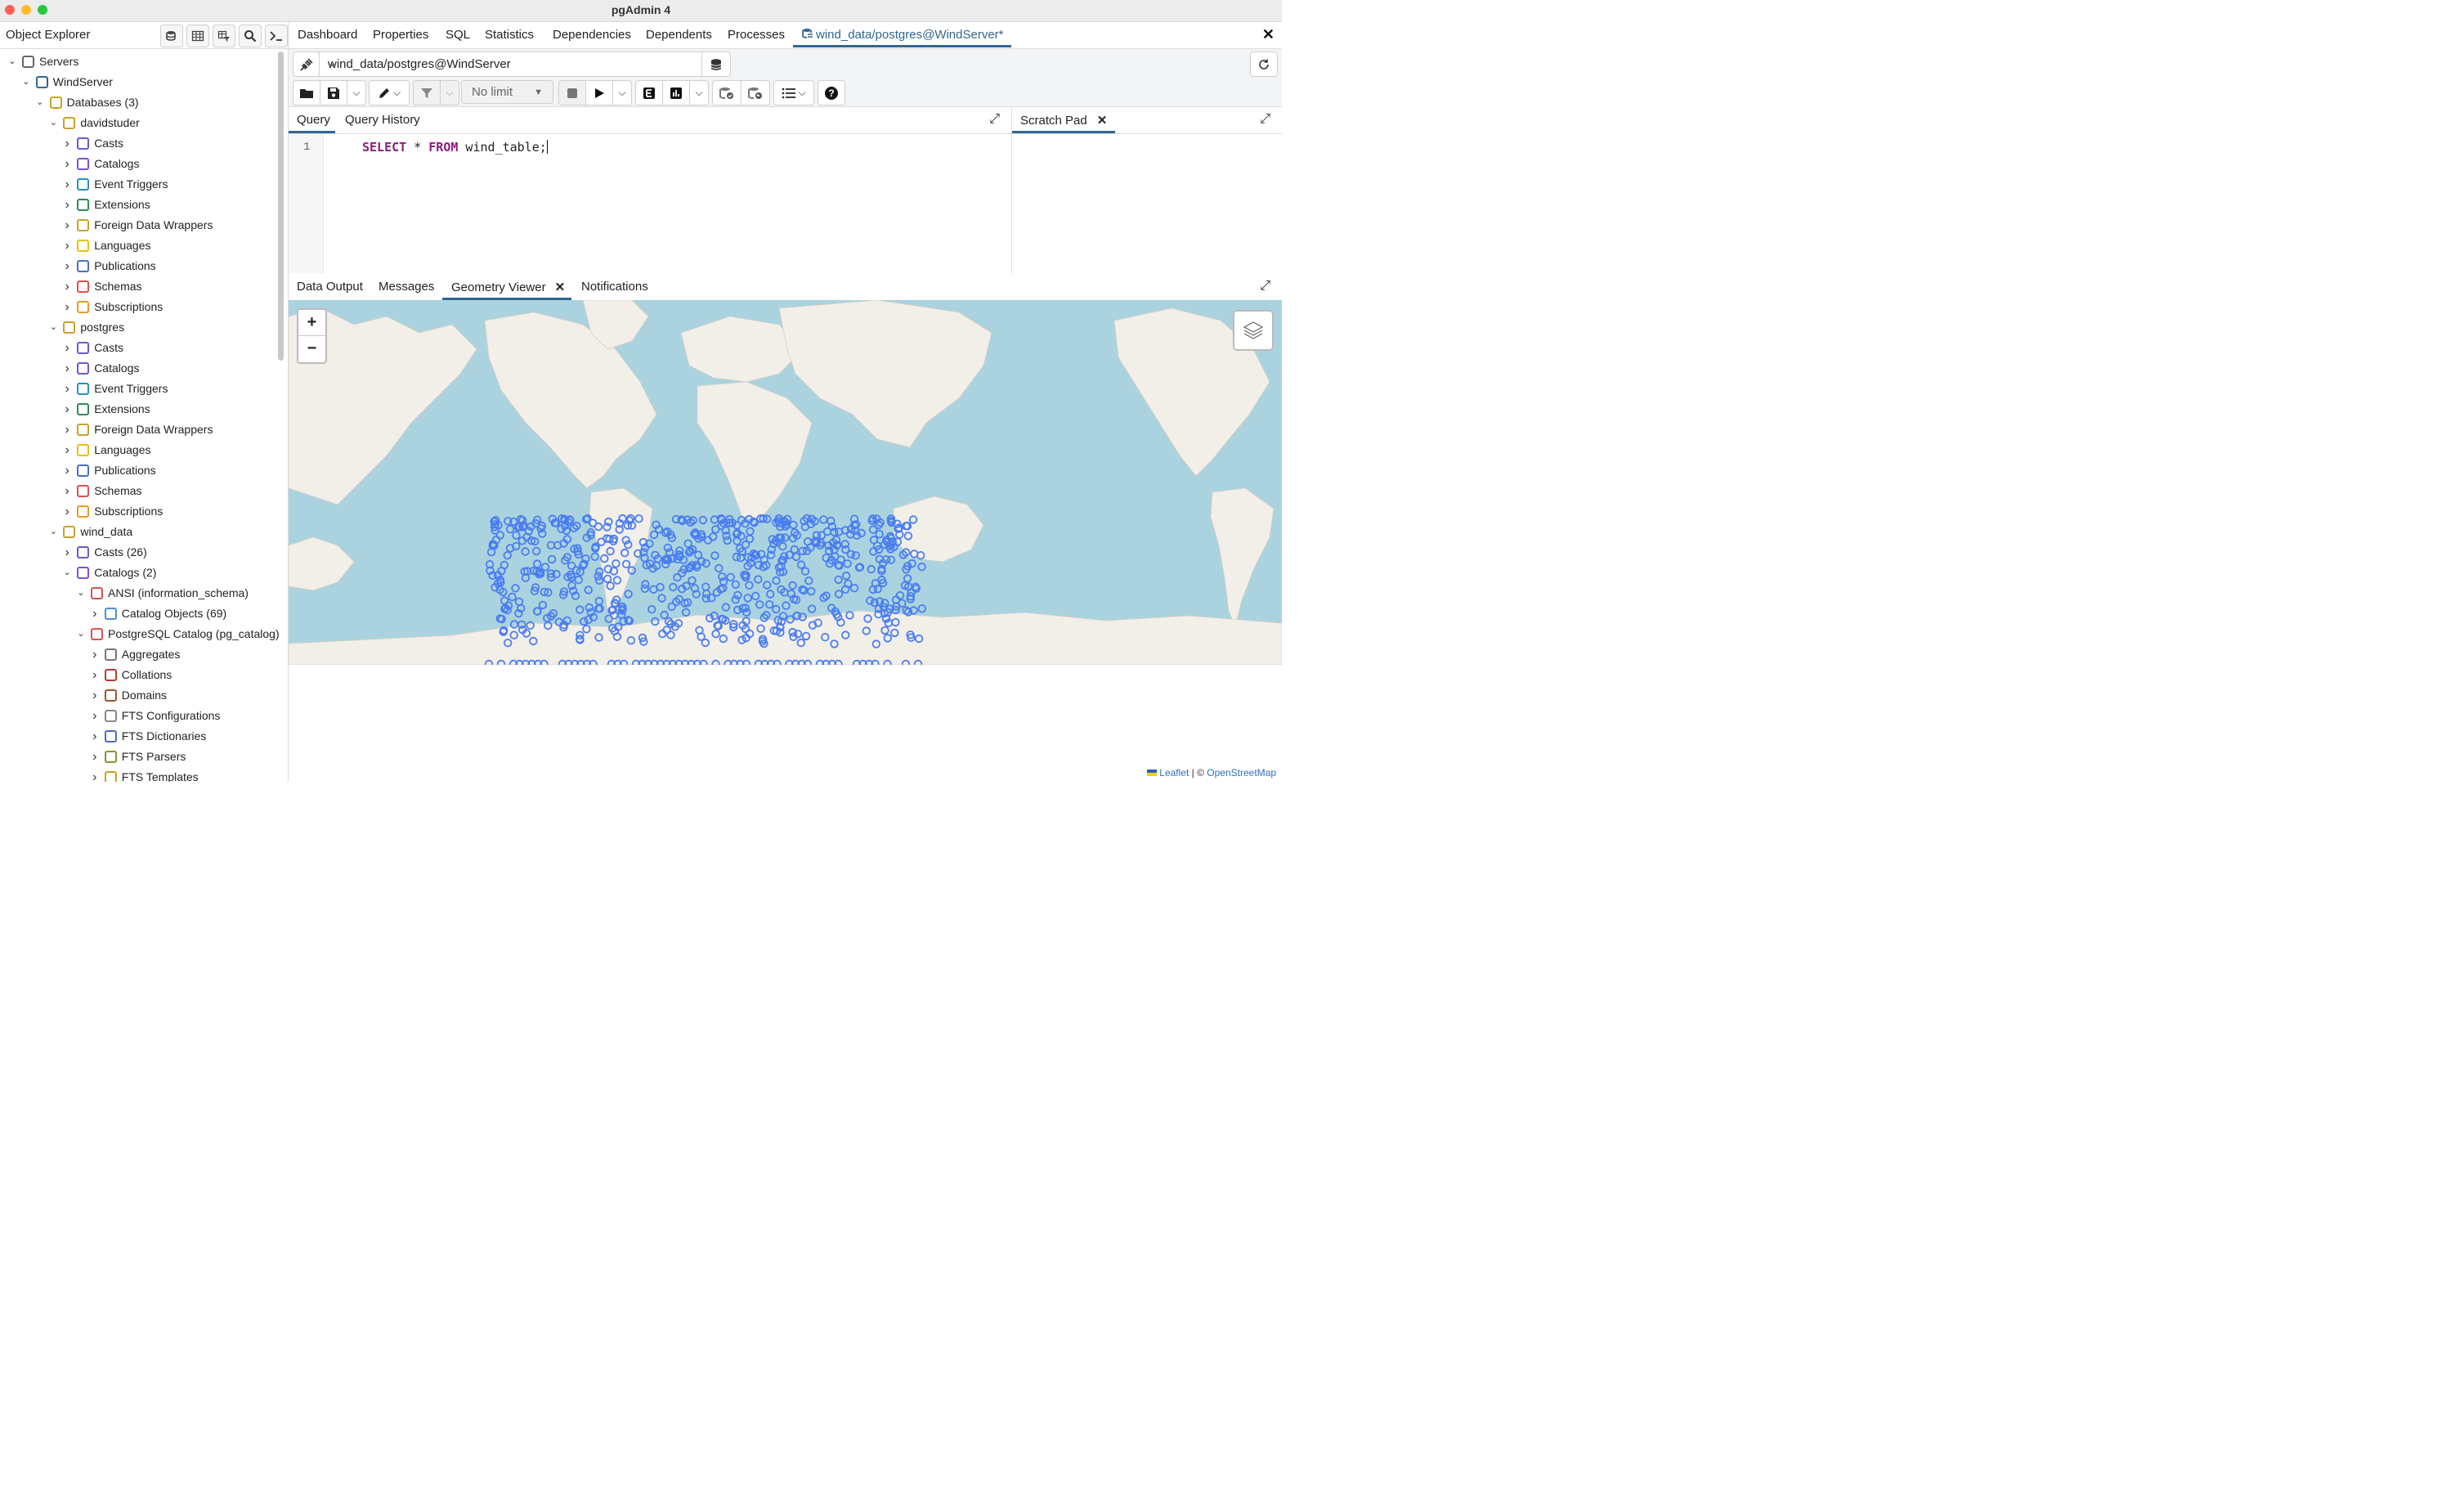  Describe the element at coordinates (138, 164) in the screenshot. I see `tree-node: › Catalogs` at that location.